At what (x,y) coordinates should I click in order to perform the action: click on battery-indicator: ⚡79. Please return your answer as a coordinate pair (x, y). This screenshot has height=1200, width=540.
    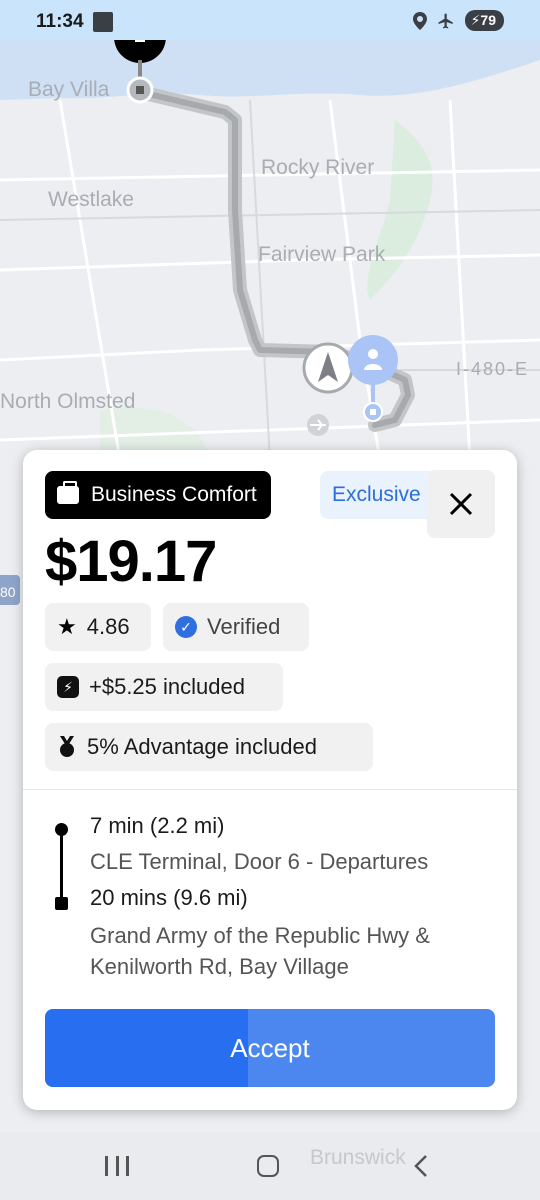
    Looking at the image, I should click on (484, 20).